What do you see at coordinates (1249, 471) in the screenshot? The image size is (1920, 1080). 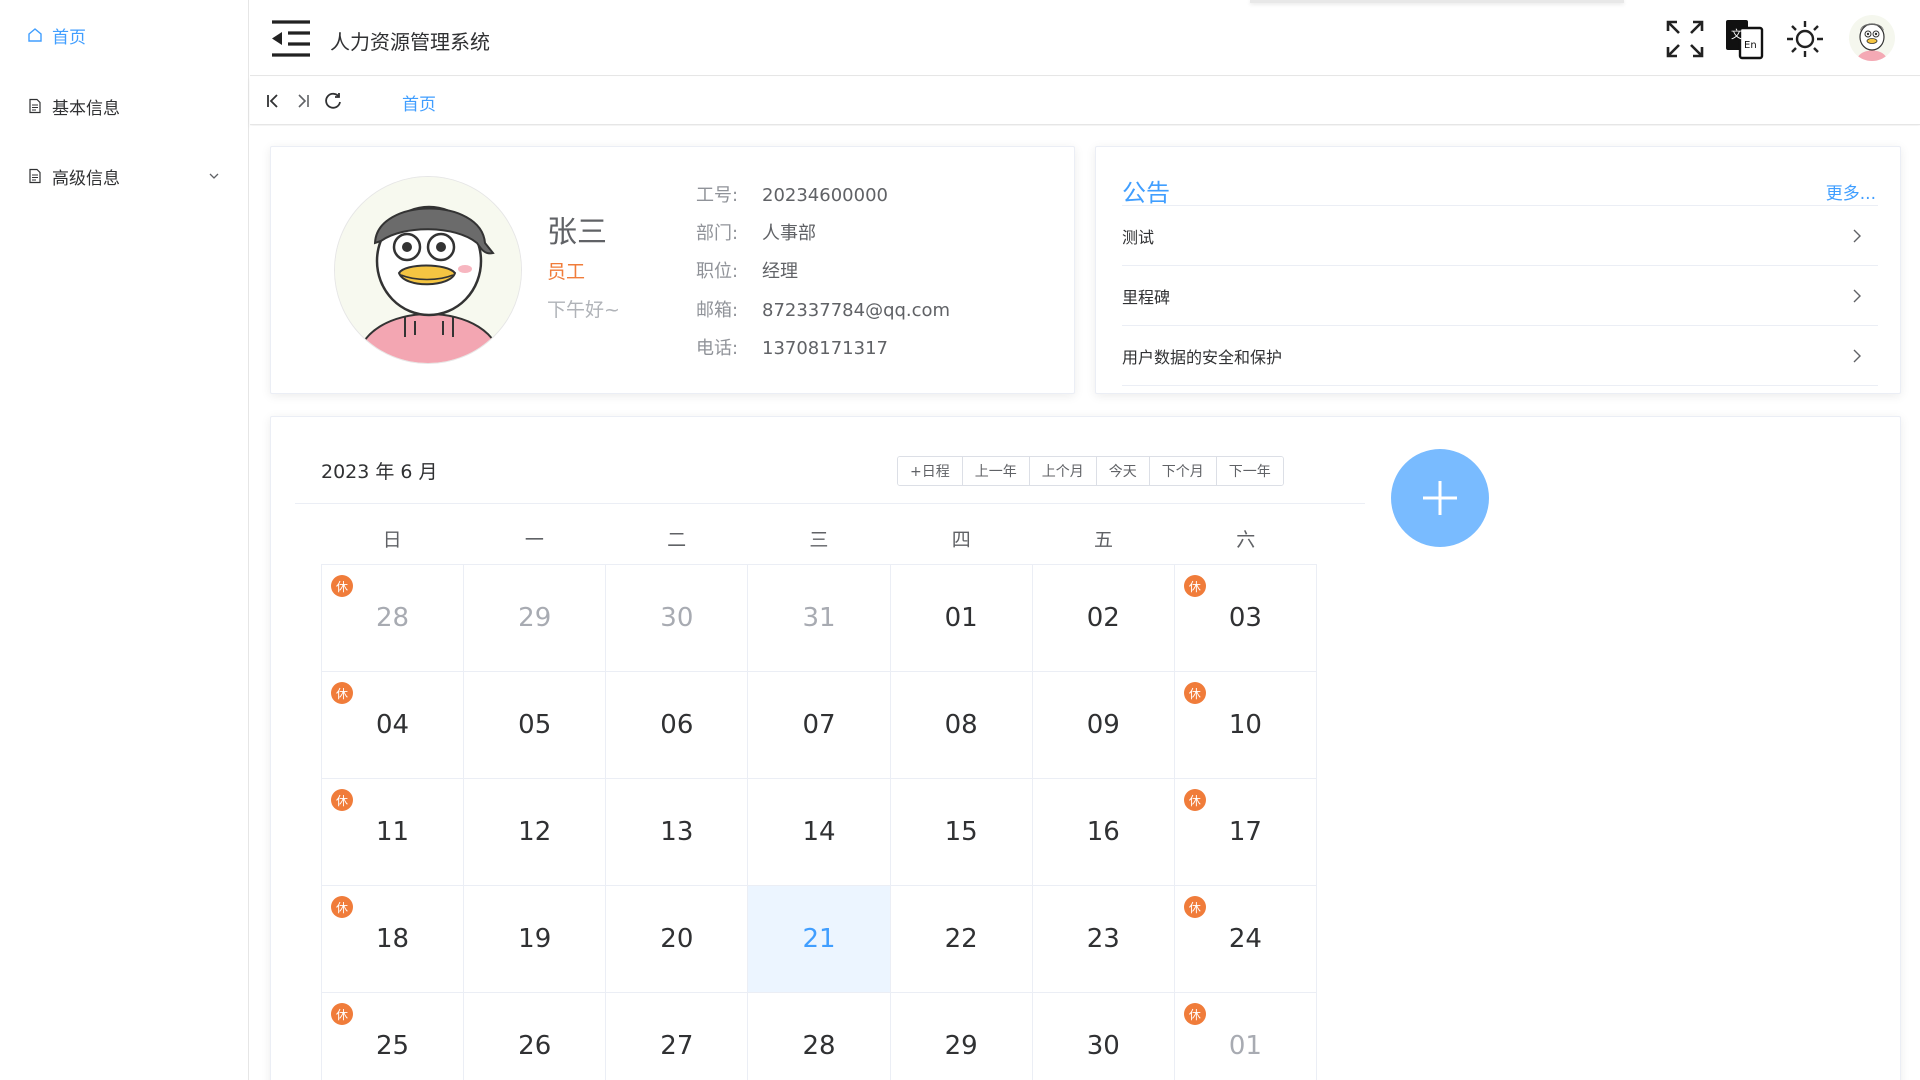 I see `next-year-button: 下一年` at bounding box center [1249, 471].